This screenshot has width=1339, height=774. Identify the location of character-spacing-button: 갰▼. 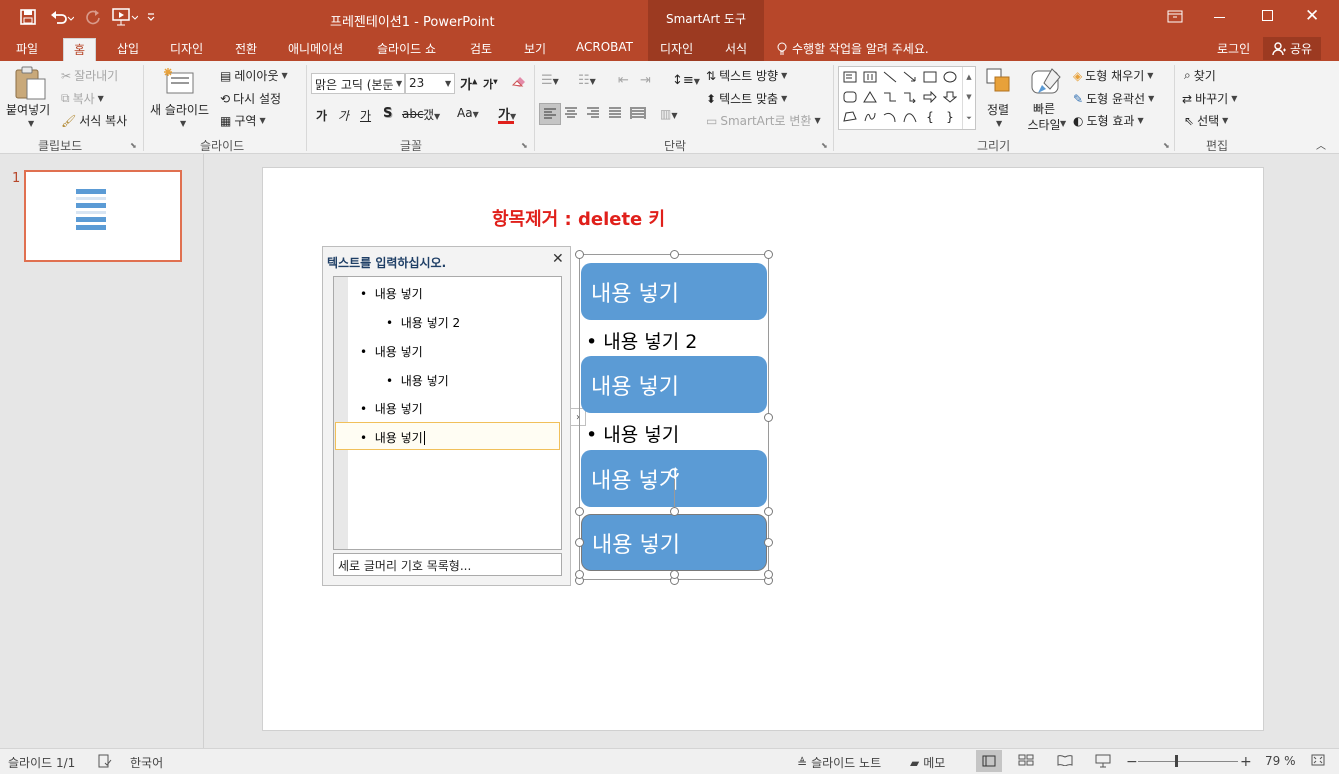
(431, 114).